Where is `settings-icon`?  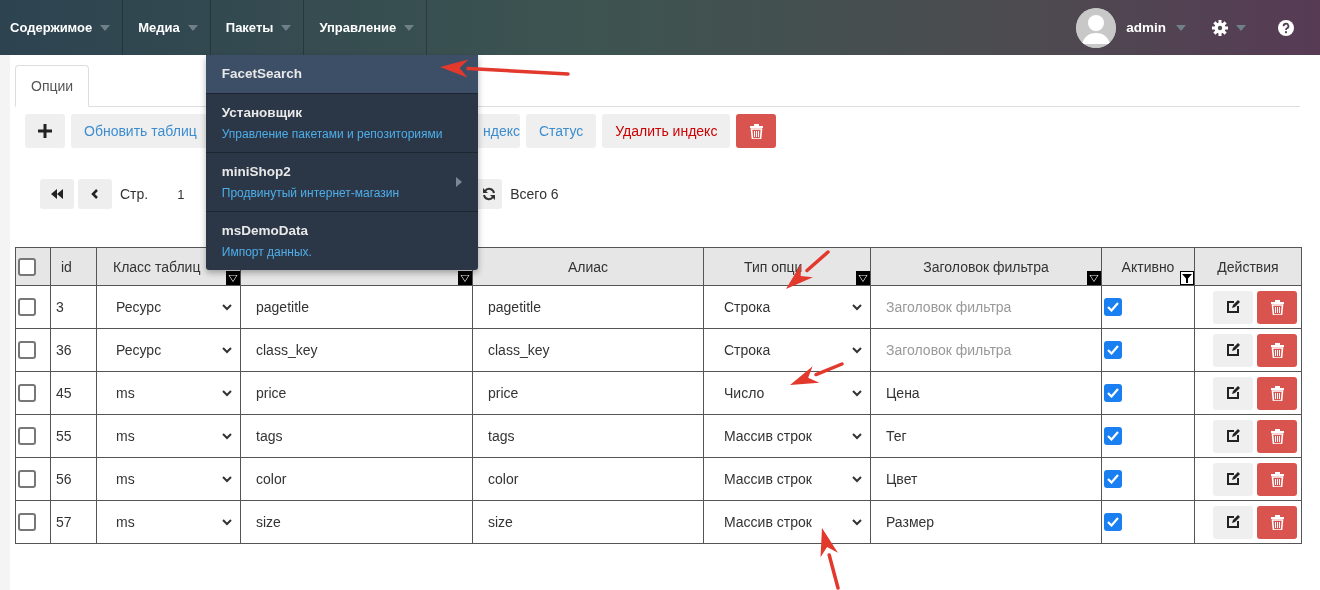 settings-icon is located at coordinates (1220, 27).